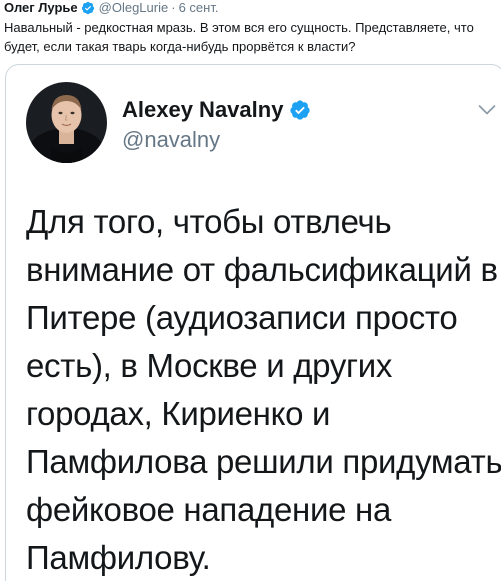 The width and height of the screenshot is (501, 581). What do you see at coordinates (242, 317) in the screenshot?
I see `quoted-text-line: Питере (аудиозаписи просто` at bounding box center [242, 317].